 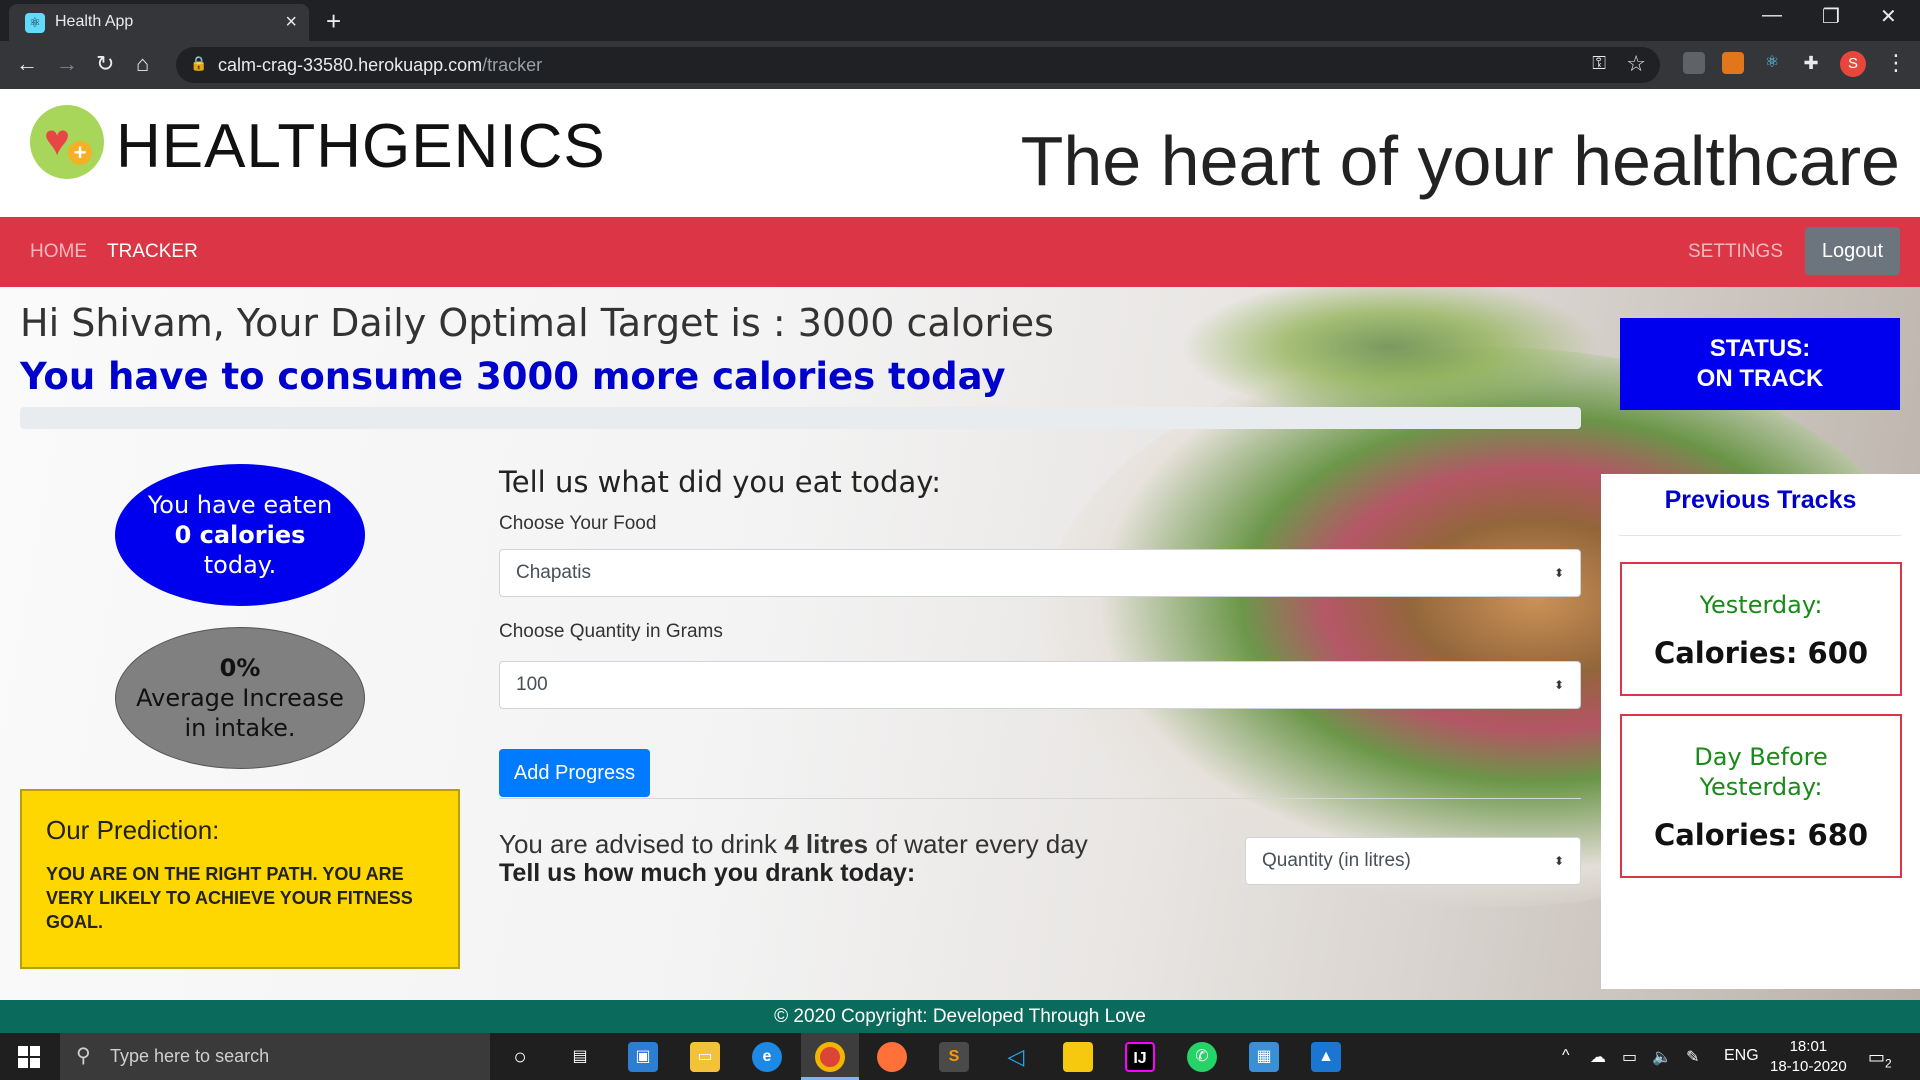 What do you see at coordinates (1772, 15) in the screenshot?
I see `minimize-icon: —` at bounding box center [1772, 15].